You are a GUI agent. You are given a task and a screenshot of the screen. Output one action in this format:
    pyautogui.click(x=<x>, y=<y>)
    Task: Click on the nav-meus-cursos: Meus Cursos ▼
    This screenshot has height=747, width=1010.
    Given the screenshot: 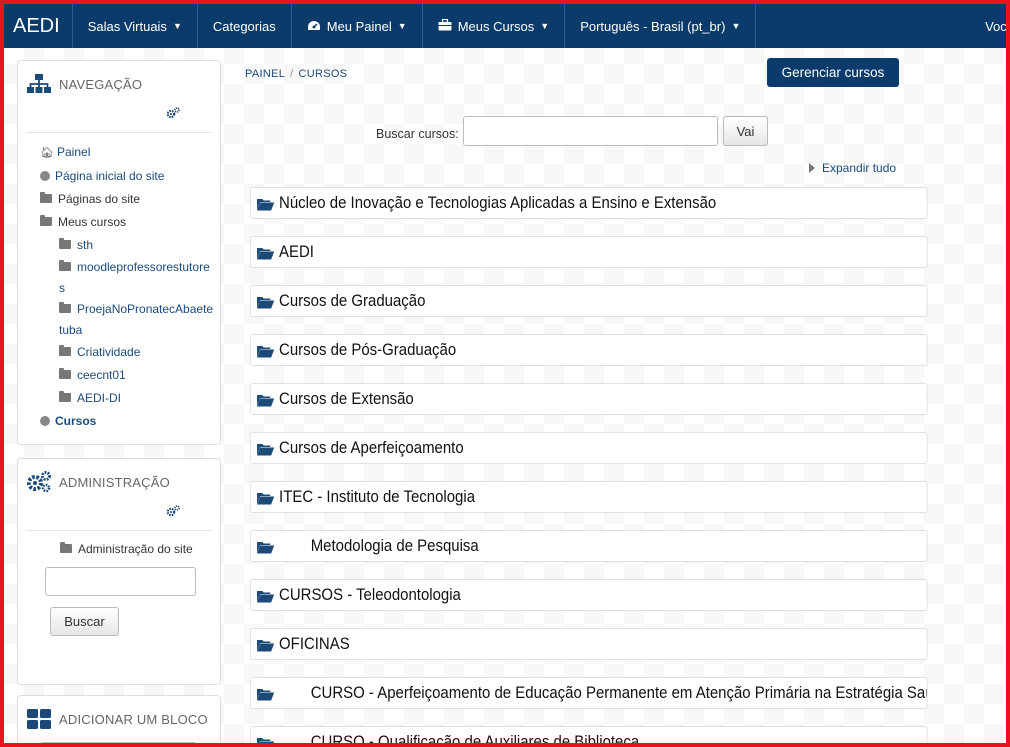 What is the action you would take?
    pyautogui.click(x=494, y=26)
    